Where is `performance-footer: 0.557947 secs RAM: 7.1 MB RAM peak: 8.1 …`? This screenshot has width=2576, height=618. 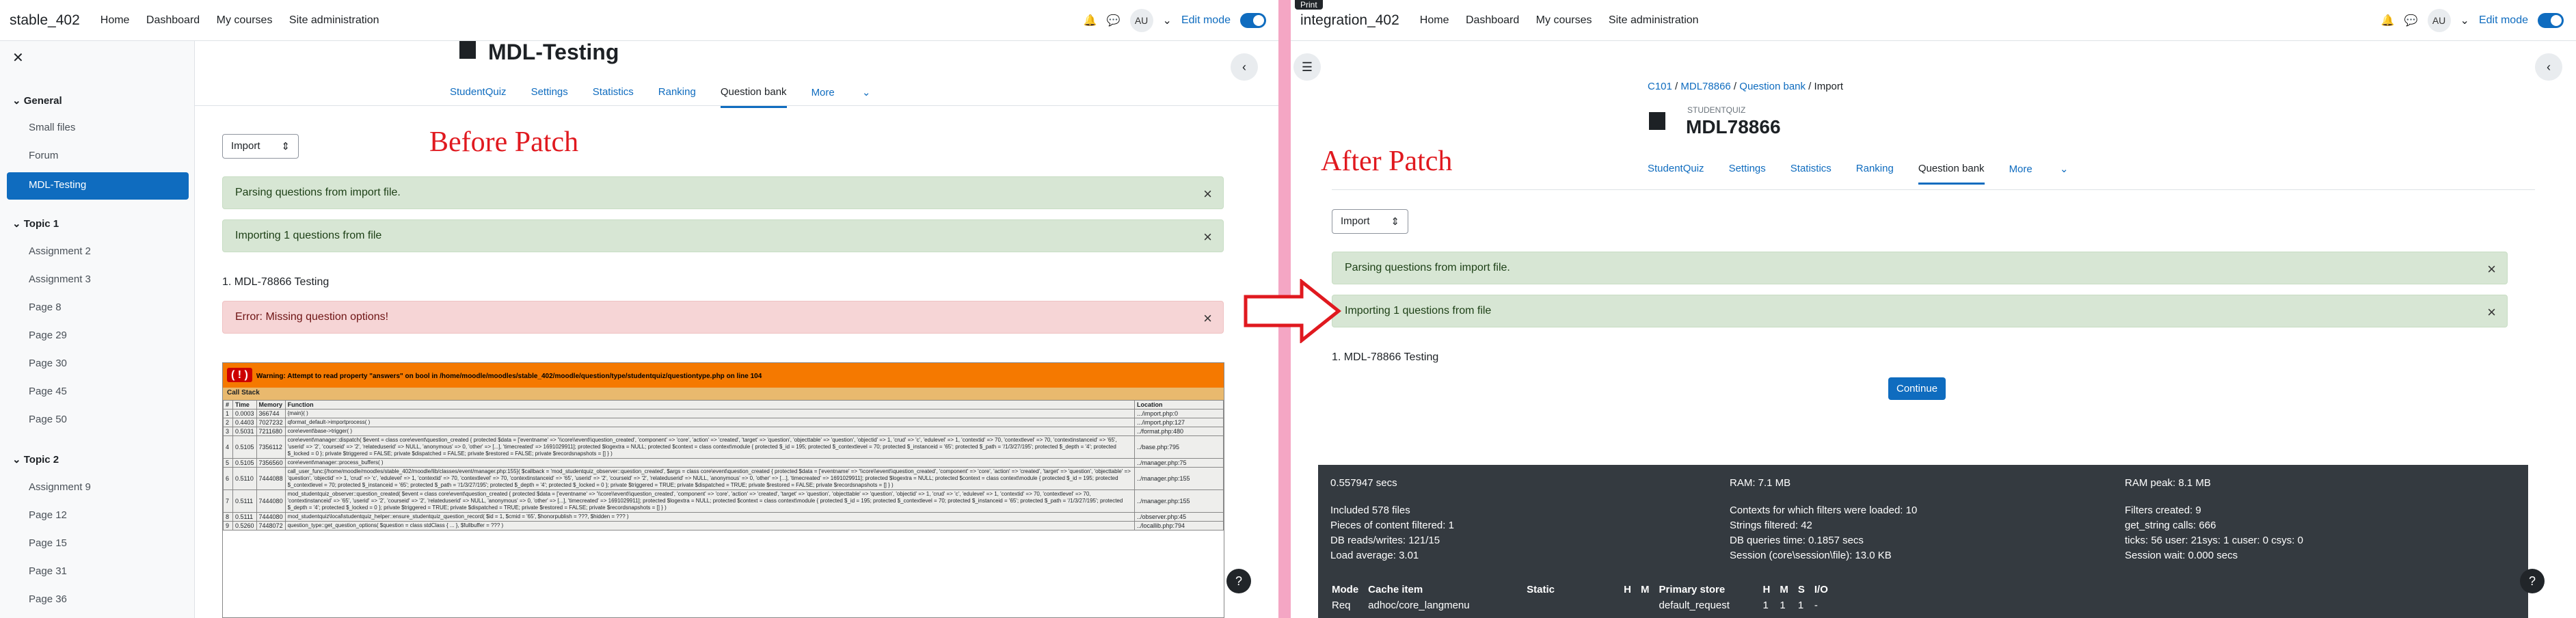 performance-footer: 0.557947 secs RAM: 7.1 MB RAM peak: 8.1 … is located at coordinates (1923, 541).